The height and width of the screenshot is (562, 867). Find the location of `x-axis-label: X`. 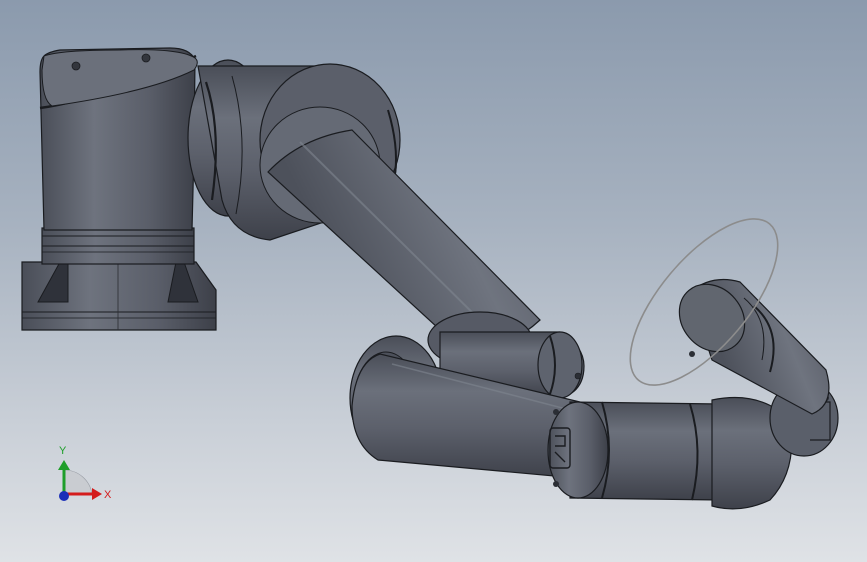

x-axis-label: X is located at coordinates (108, 495).